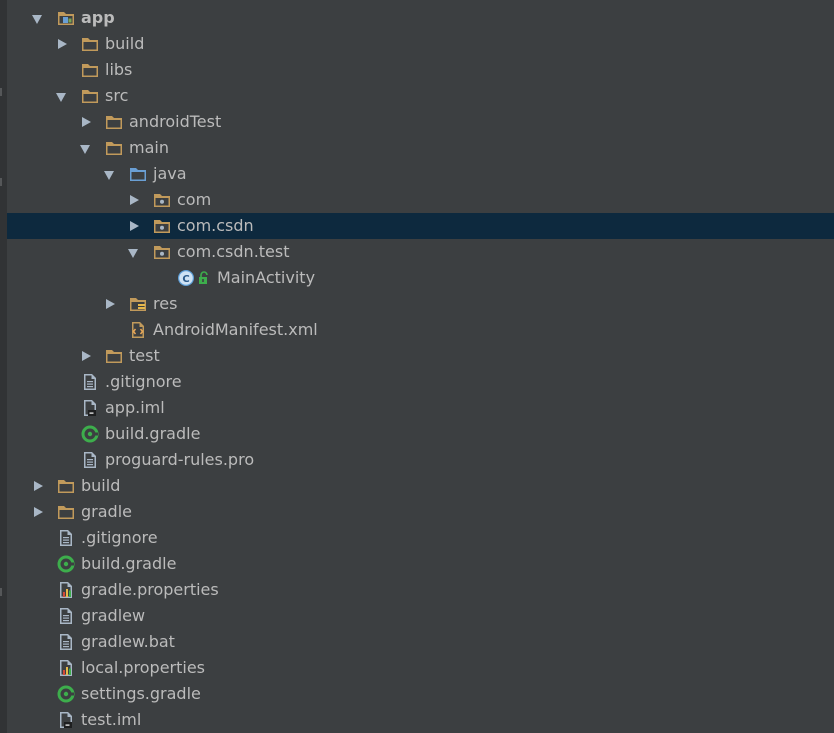 This screenshot has width=834, height=733. What do you see at coordinates (266, 277) in the screenshot?
I see `tree-item-label: MainActivity` at bounding box center [266, 277].